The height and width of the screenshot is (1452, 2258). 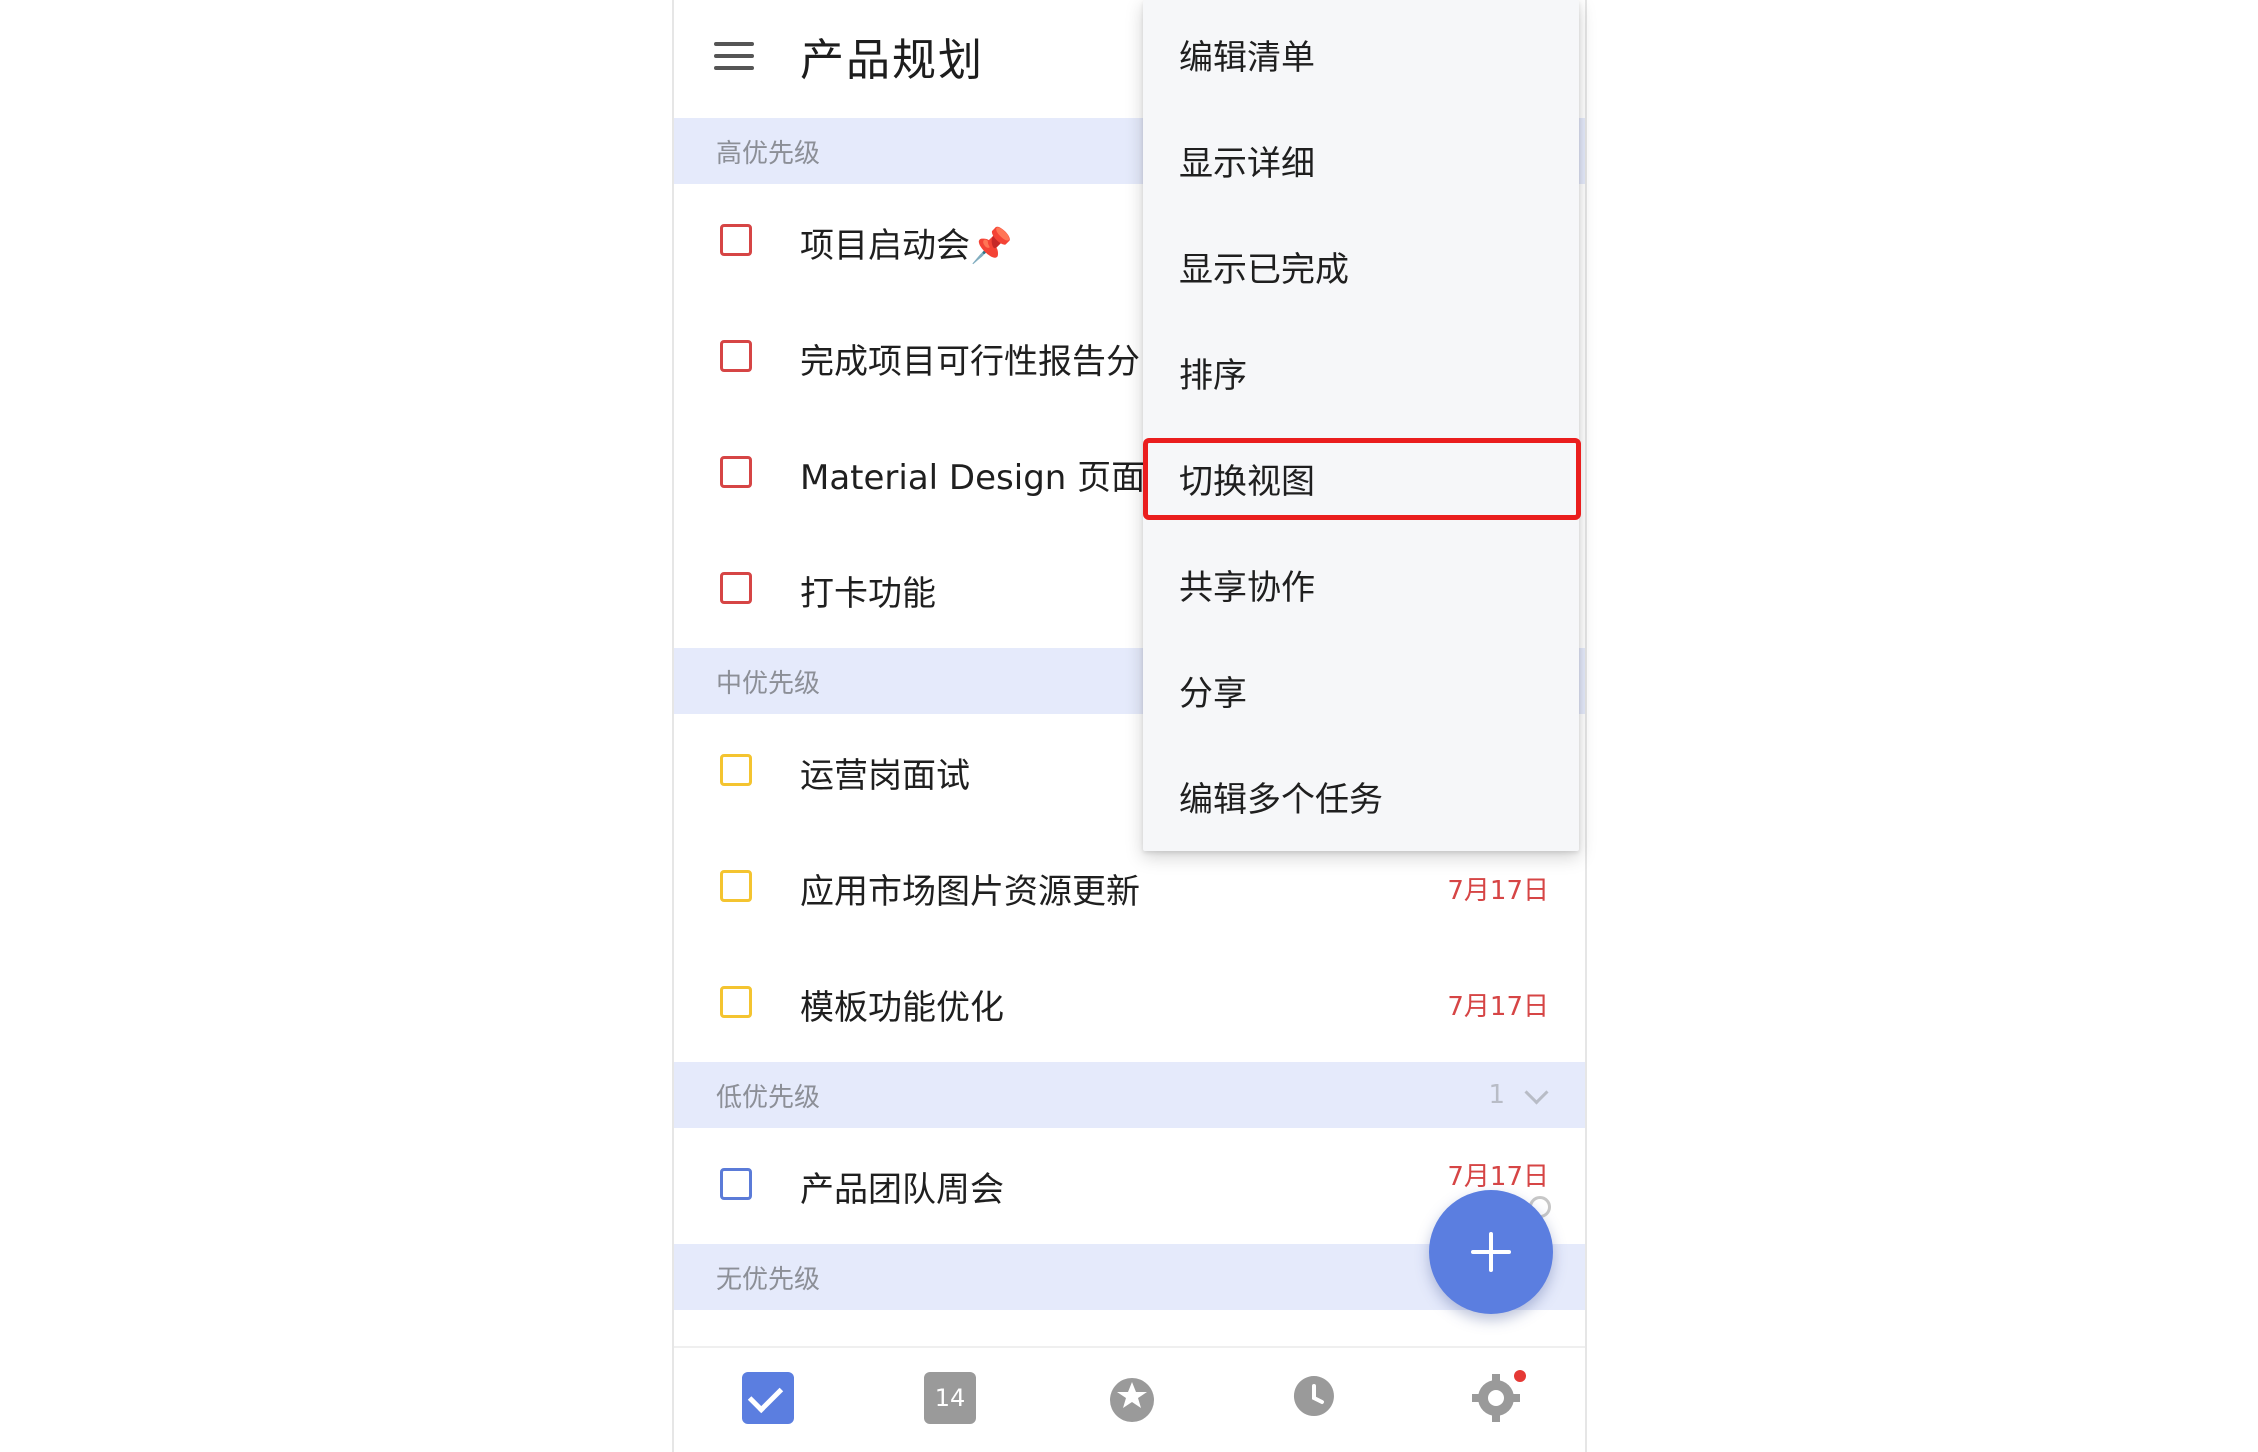 I want to click on overflow-menu: 编辑清单 显示详细 显示已完成 排序 切换视图 共享协作 分享 编辑多个任务, so click(x=1361, y=425).